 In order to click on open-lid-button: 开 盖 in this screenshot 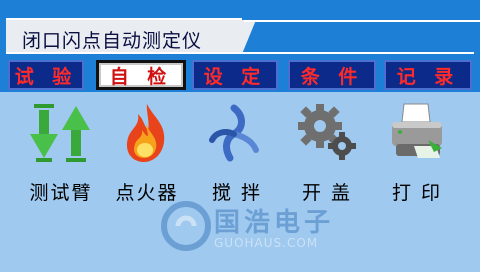, I will do `click(327, 160)`.